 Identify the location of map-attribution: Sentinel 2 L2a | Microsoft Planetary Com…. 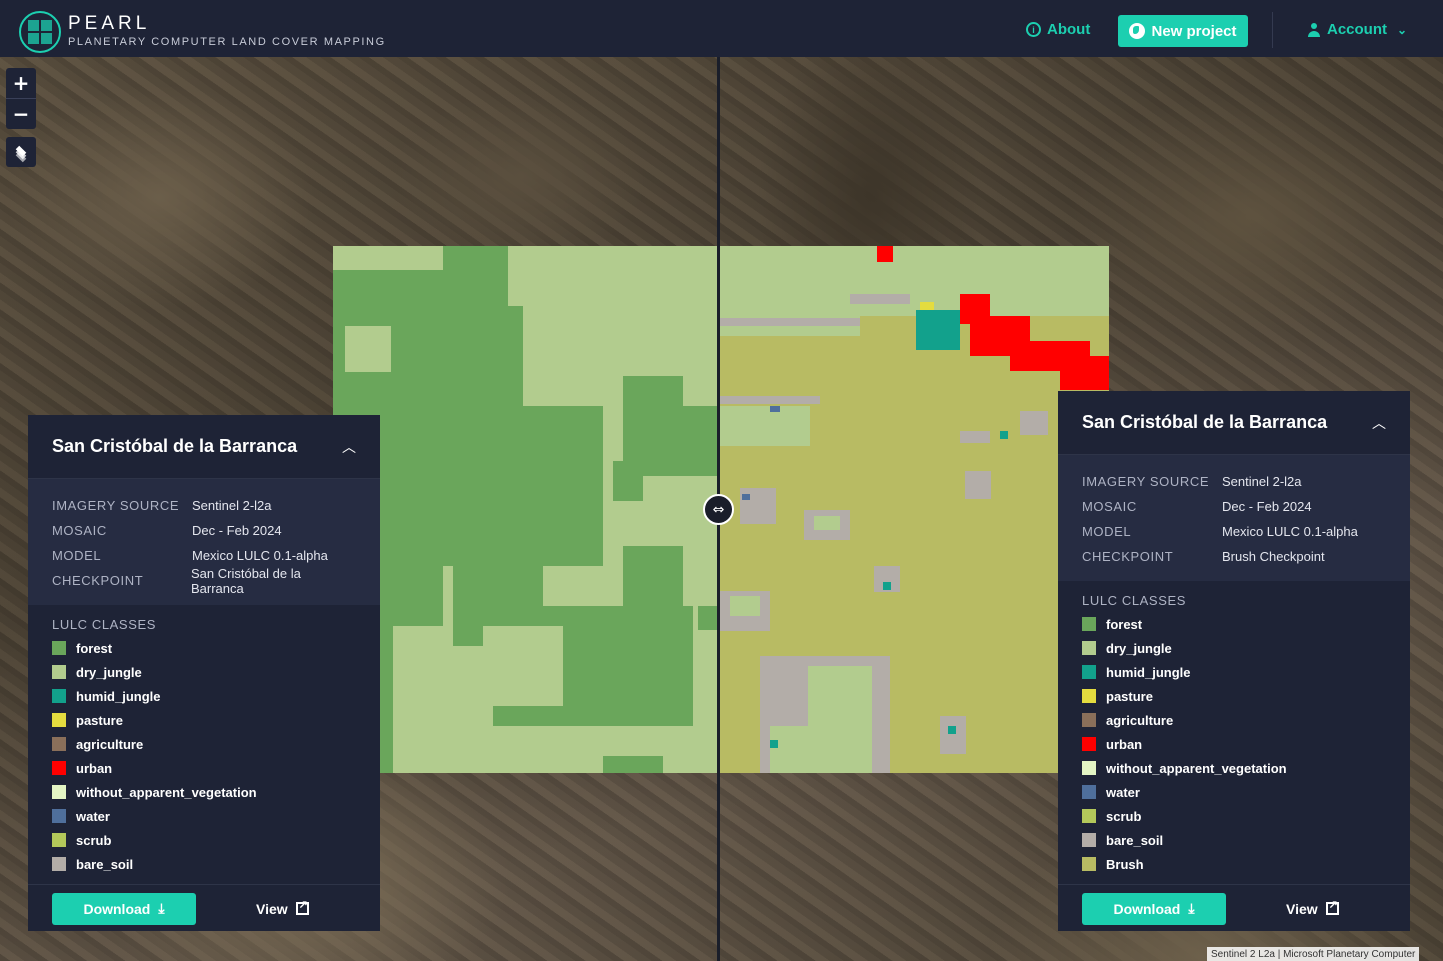
(1313, 954).